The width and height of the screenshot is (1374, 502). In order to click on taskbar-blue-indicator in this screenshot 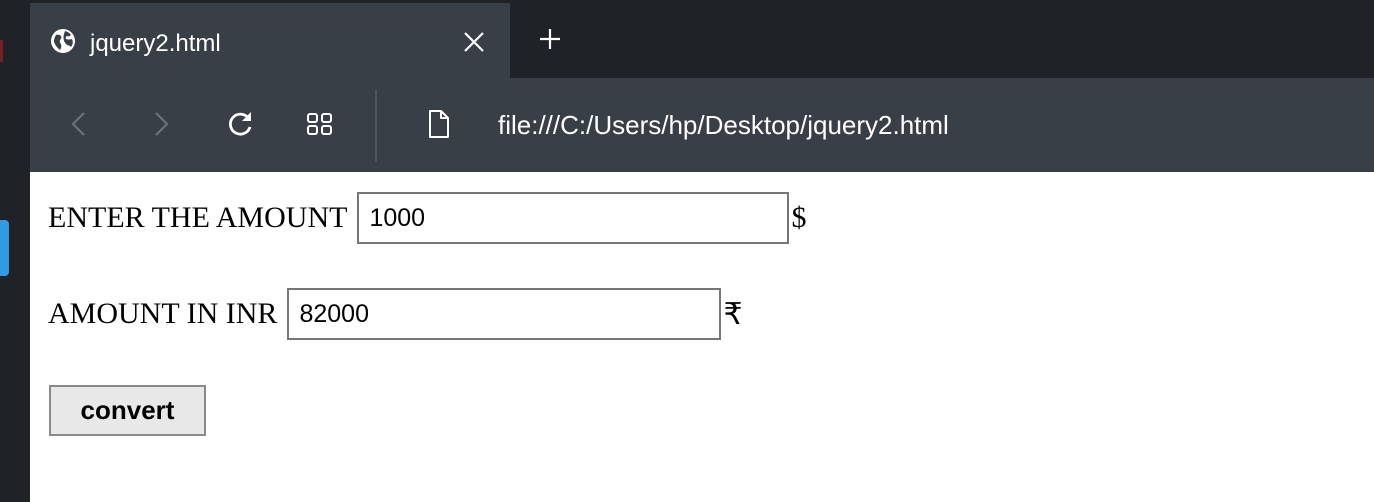, I will do `click(4, 248)`.